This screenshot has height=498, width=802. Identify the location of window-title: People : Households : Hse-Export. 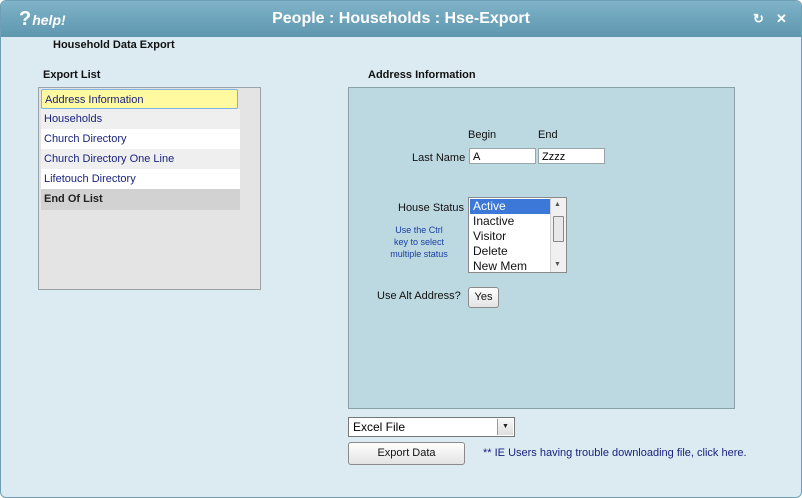
(401, 18).